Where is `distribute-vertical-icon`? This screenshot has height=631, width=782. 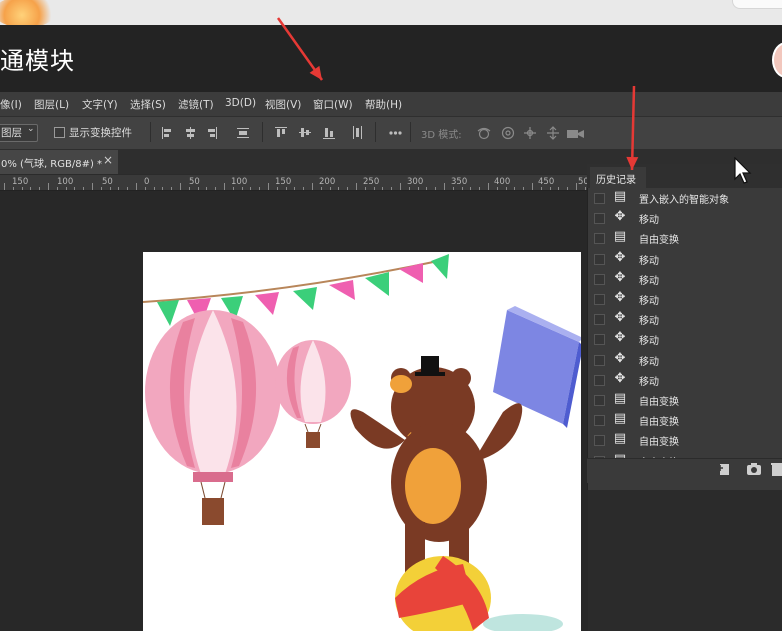 distribute-vertical-icon is located at coordinates (357, 132).